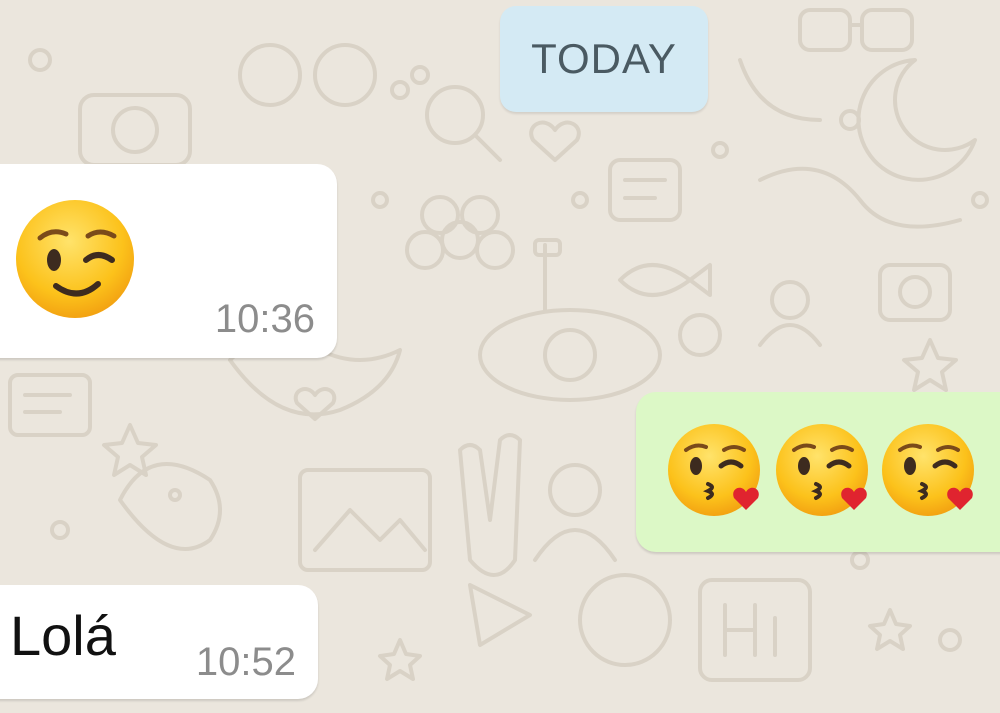 The height and width of the screenshot is (713, 1000). Describe the element at coordinates (63, 635) in the screenshot. I see `message-text: Lolá` at that location.